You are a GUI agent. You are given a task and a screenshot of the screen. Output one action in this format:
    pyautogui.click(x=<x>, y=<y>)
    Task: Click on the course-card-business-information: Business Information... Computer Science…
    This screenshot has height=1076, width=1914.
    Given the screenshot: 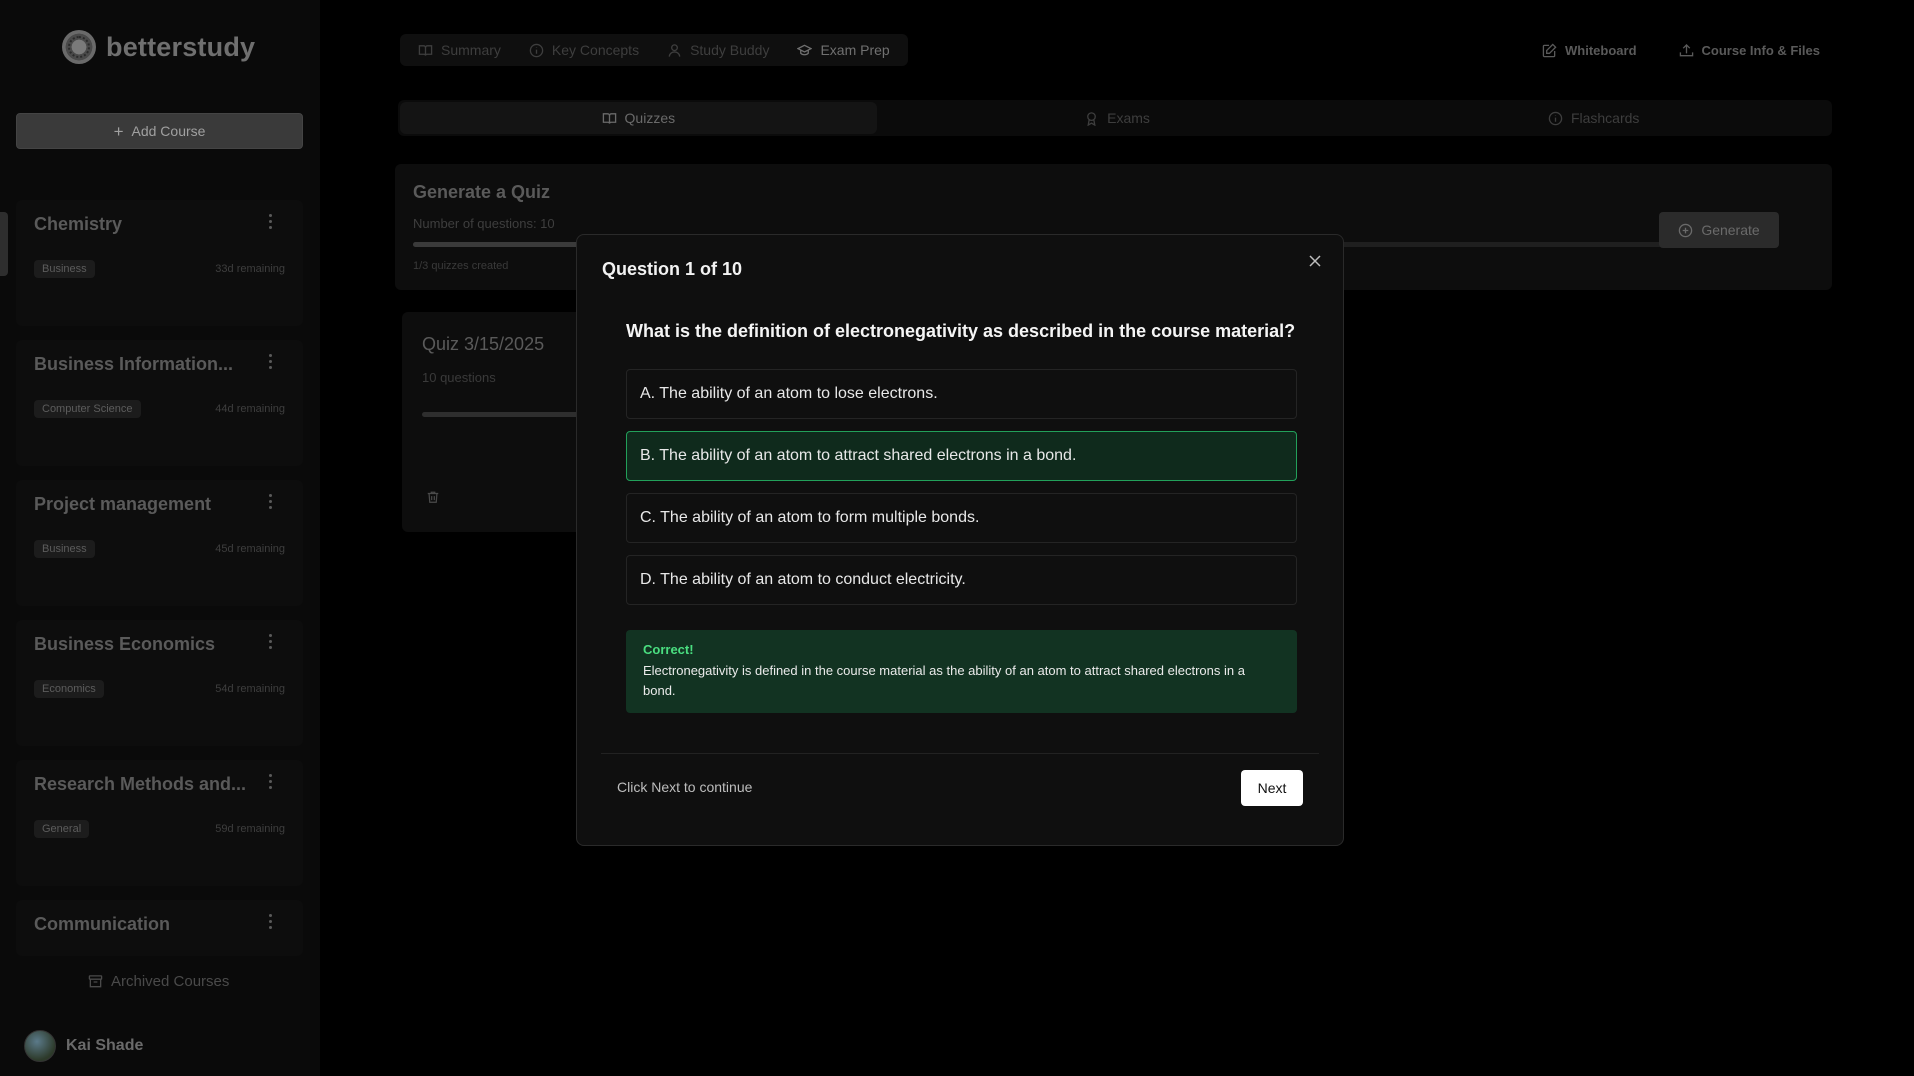 What is the action you would take?
    pyautogui.click(x=159, y=403)
    